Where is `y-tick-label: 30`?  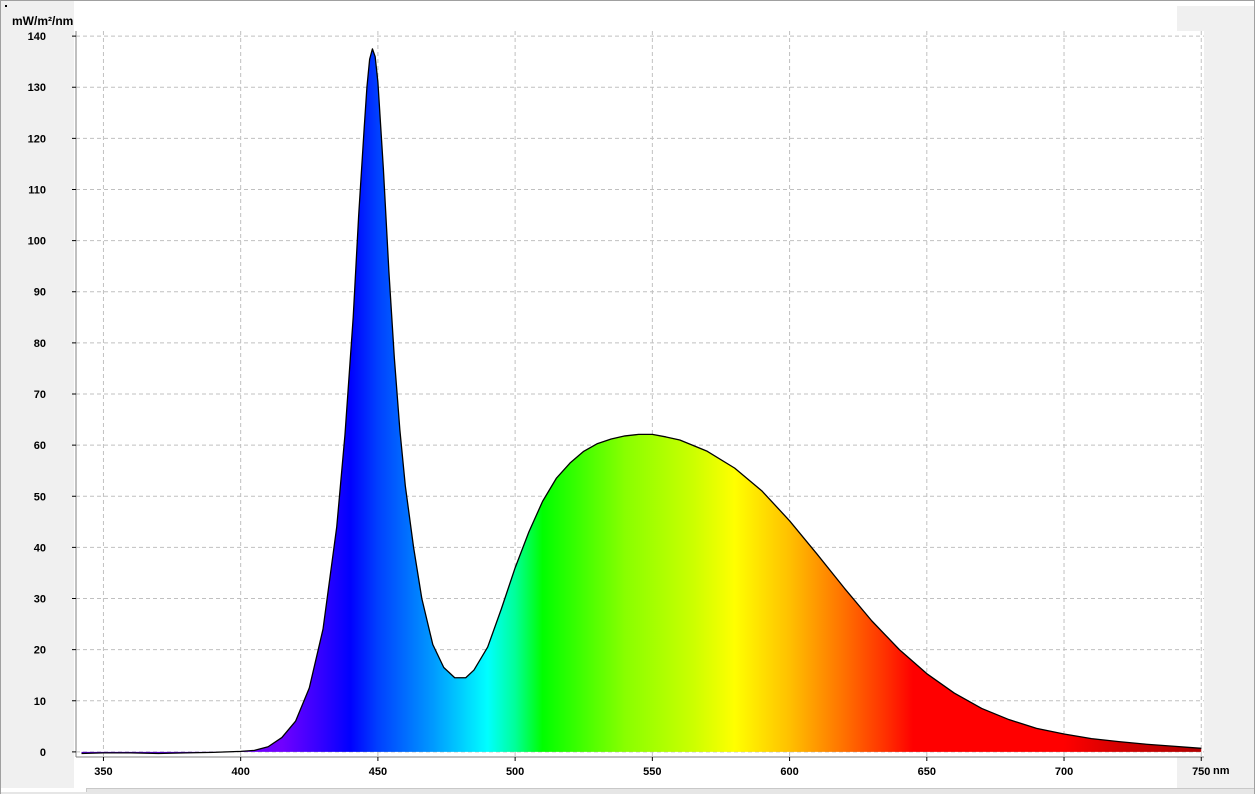
y-tick-label: 30 is located at coordinates (40, 600).